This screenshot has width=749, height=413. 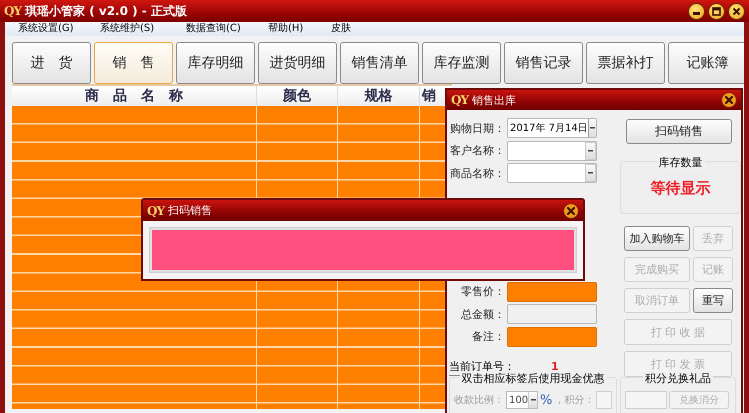 I want to click on dialog-title: 销售出库, so click(x=494, y=100).